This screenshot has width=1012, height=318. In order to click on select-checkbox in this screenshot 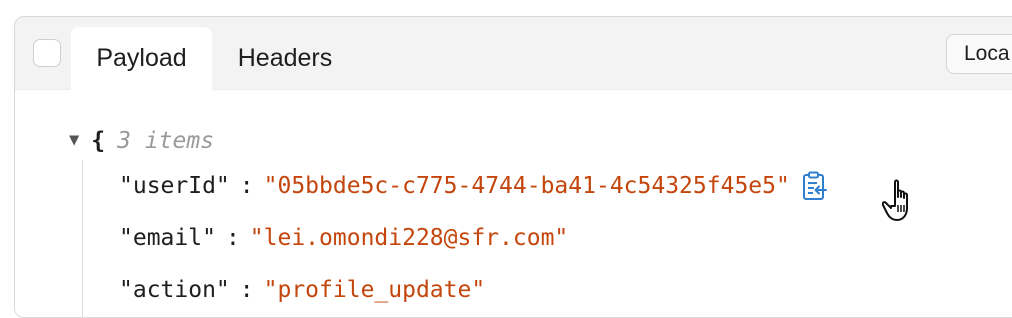, I will do `click(47, 53)`.